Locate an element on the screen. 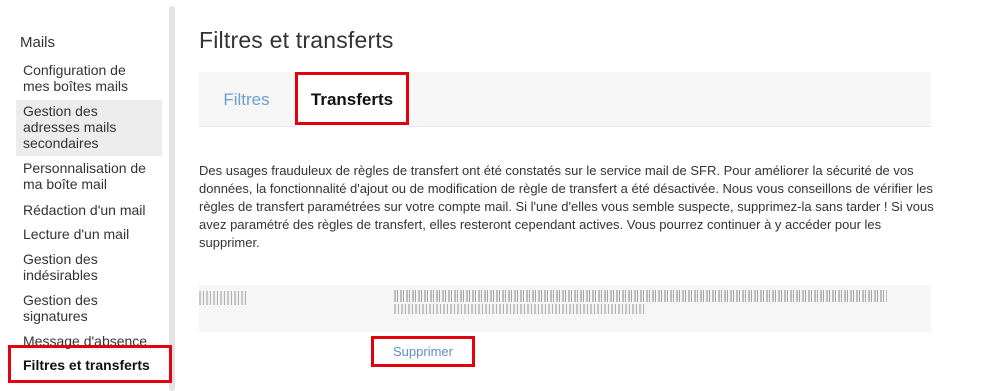  sidebar-scrollbar is located at coordinates (172, 198).